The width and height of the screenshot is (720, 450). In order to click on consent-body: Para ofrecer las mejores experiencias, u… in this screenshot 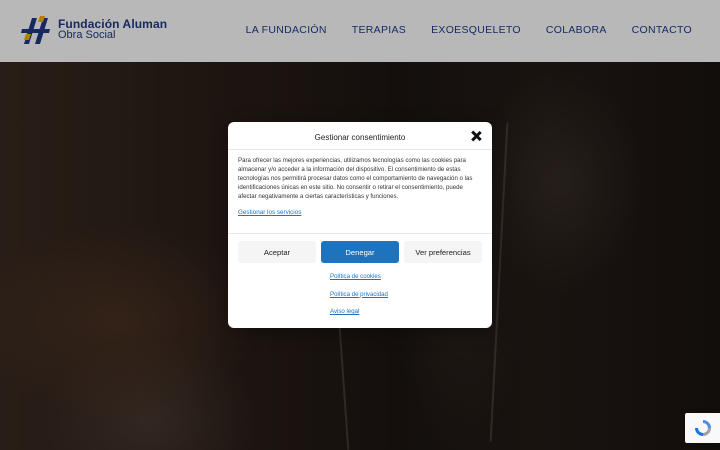, I will do `click(360, 192)`.